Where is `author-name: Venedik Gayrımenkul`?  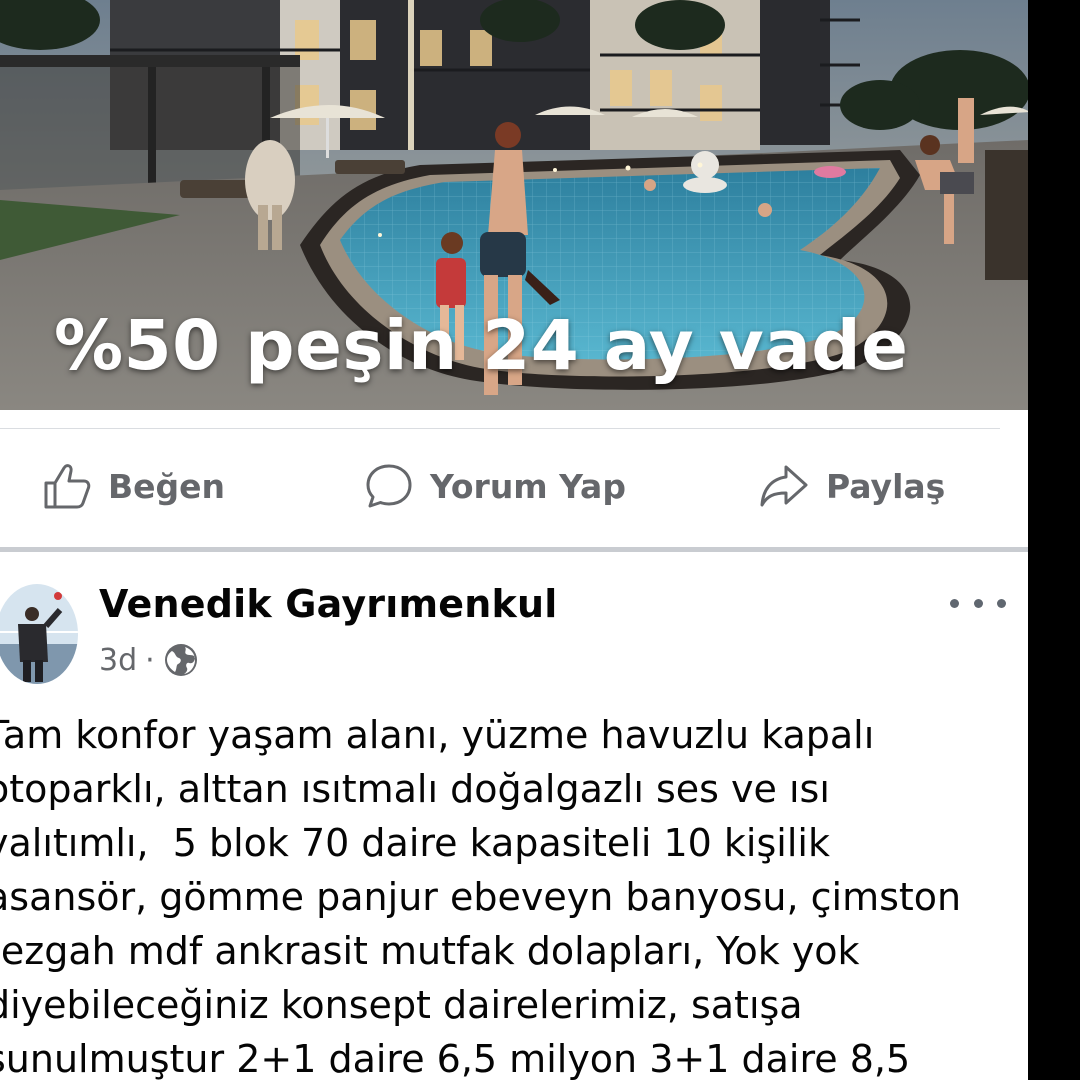
author-name: Venedik Gayrımenkul is located at coordinates (328, 604).